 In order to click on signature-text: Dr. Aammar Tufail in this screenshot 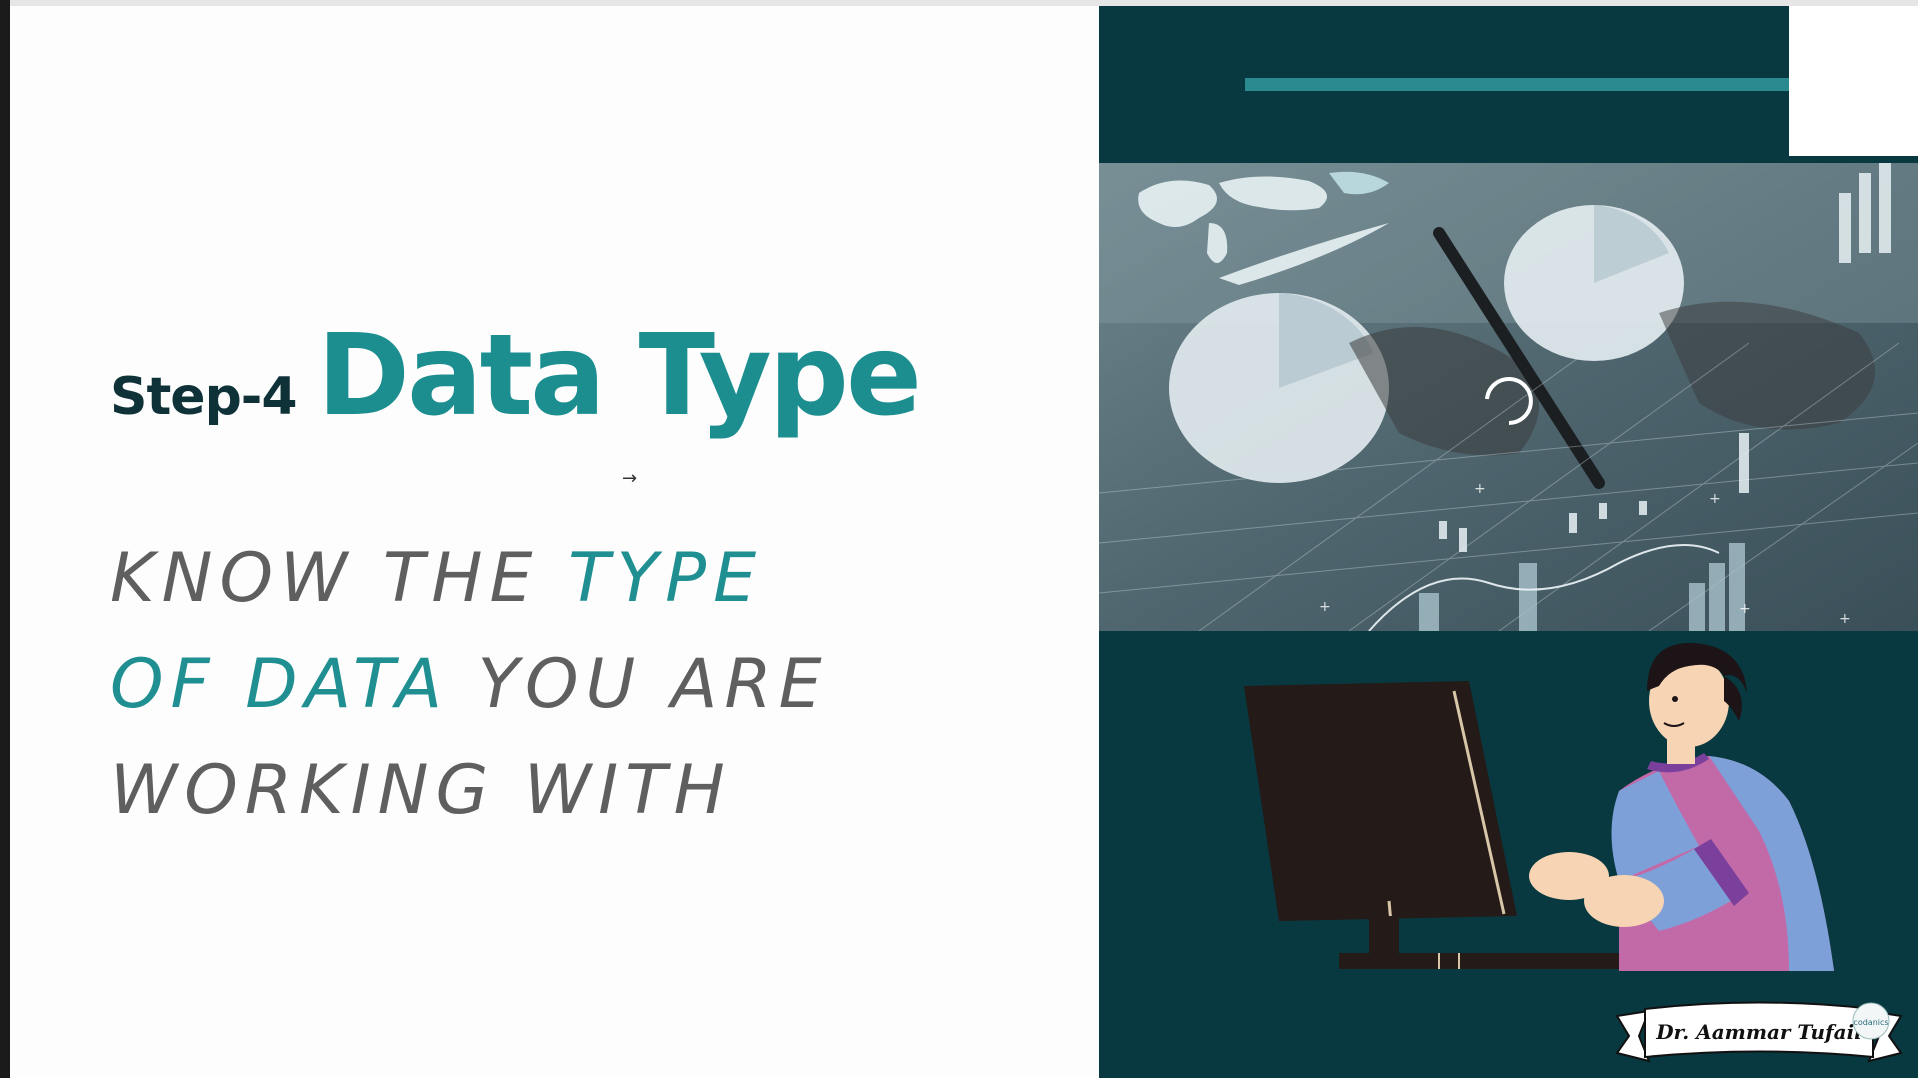, I will do `click(1758, 1032)`.